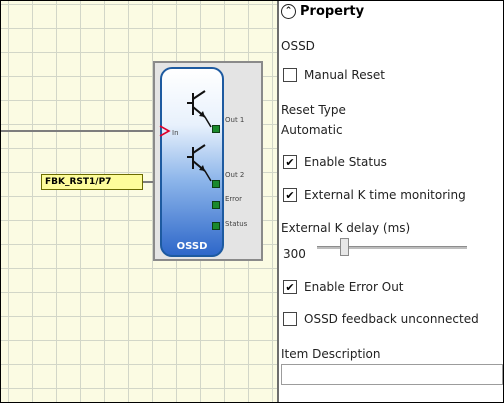 The height and width of the screenshot is (403, 504). Describe the element at coordinates (294, 254) in the screenshot. I see `external-k-delay-value: 300` at that location.